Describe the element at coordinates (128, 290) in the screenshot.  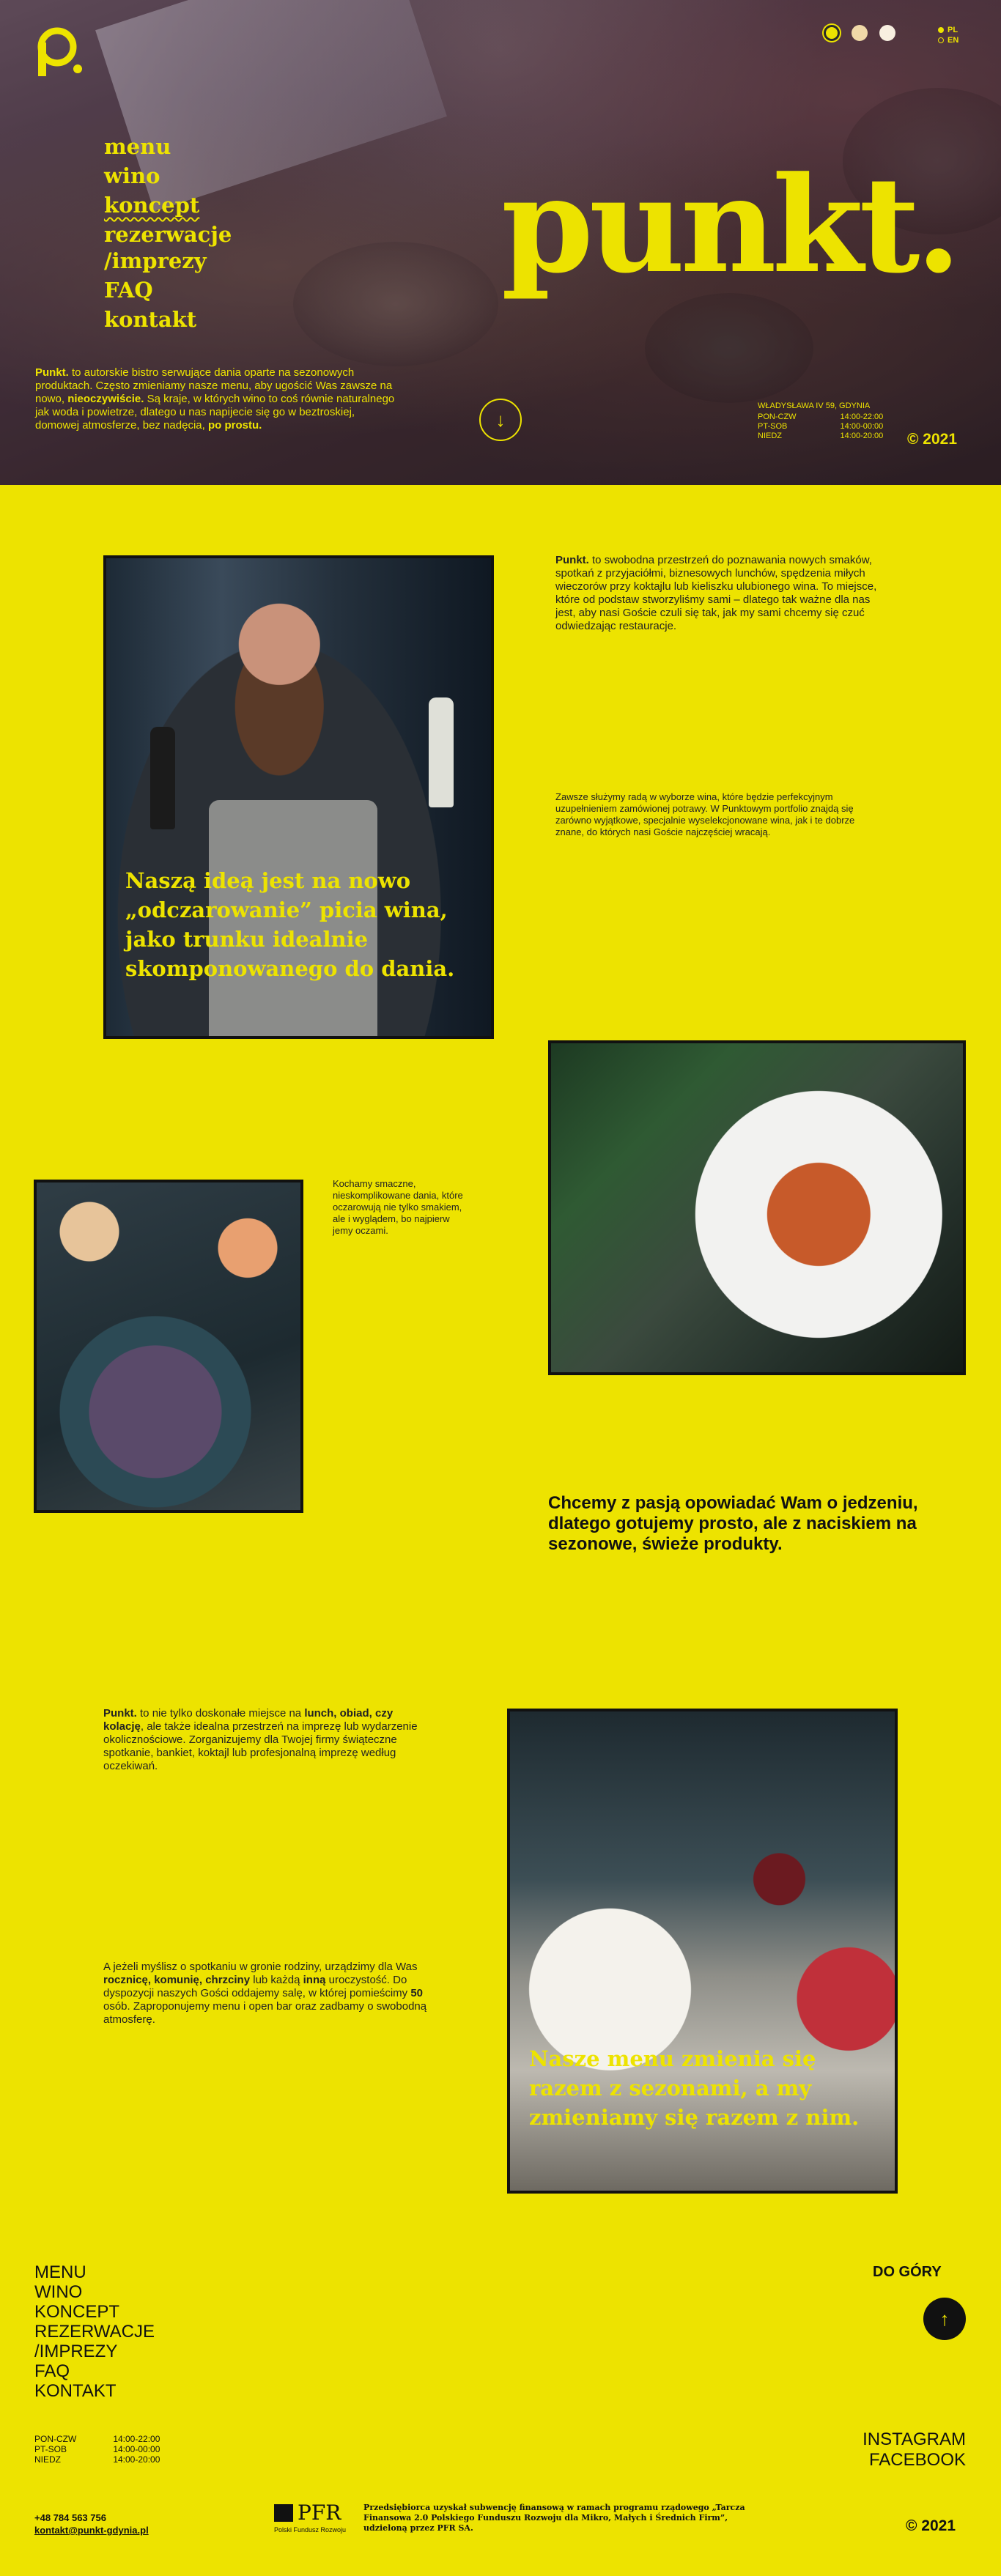
I see `nav-faq: FAQ` at that location.